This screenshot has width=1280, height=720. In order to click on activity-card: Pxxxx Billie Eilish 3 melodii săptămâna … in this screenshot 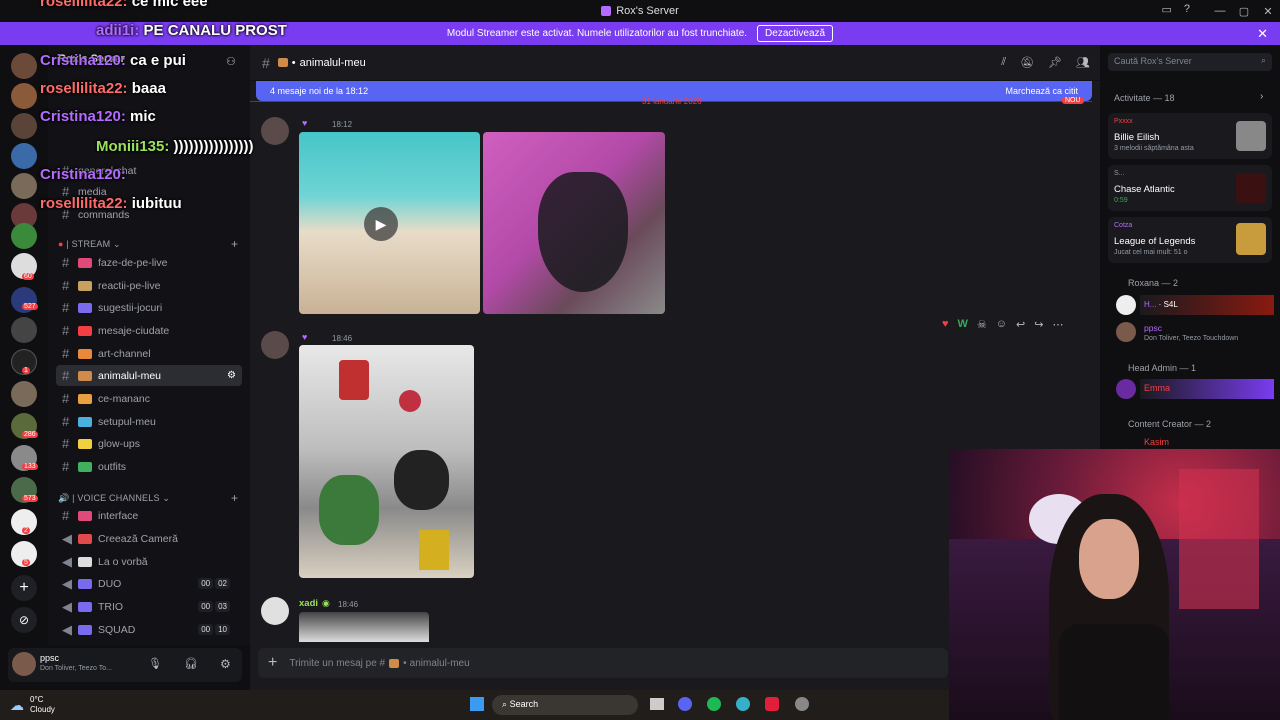, I will do `click(1190, 136)`.